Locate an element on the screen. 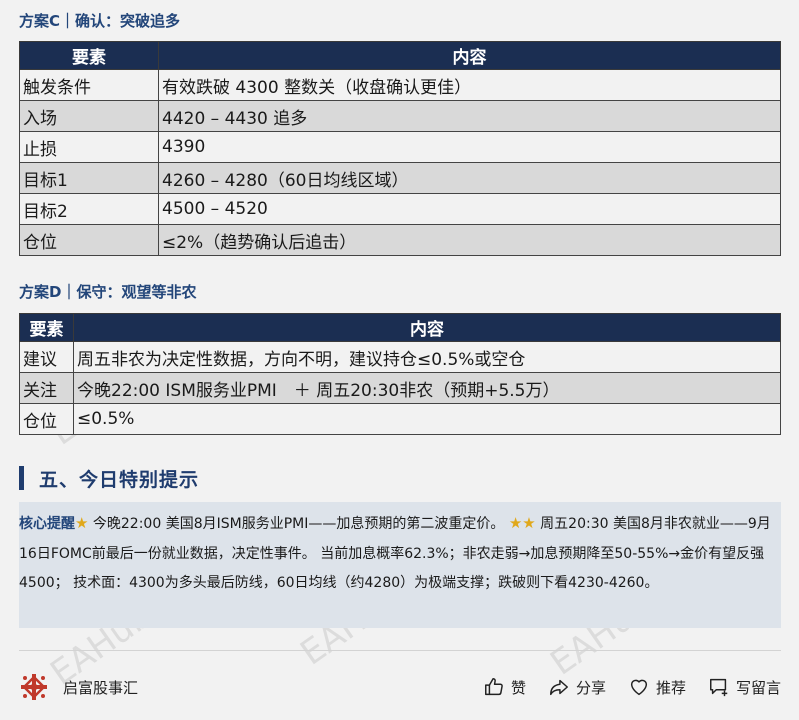 The image size is (799, 720). table-row: 仓位 ≤0.5% is located at coordinates (400, 419).